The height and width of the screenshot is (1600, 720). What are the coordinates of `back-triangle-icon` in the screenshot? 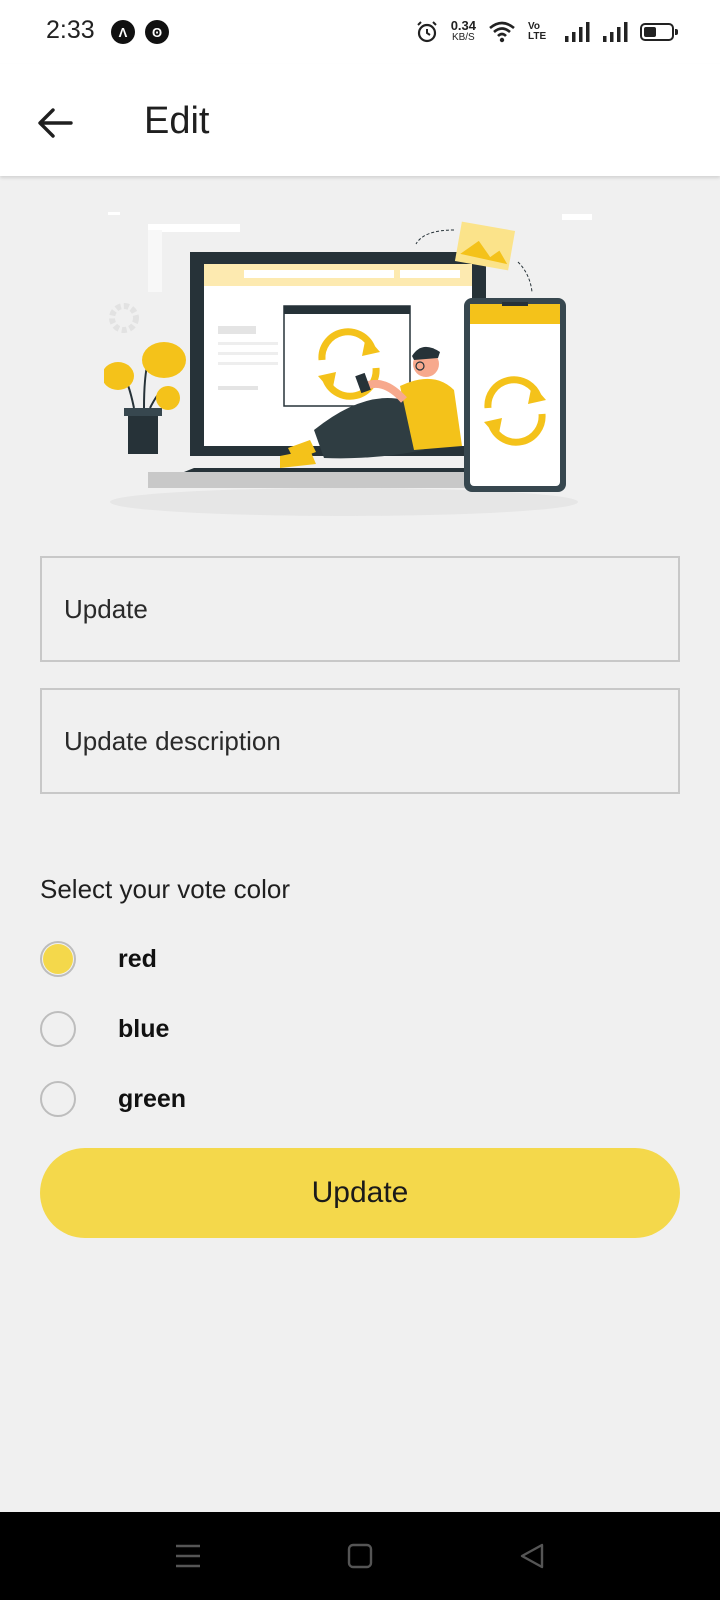 It's located at (532, 1556).